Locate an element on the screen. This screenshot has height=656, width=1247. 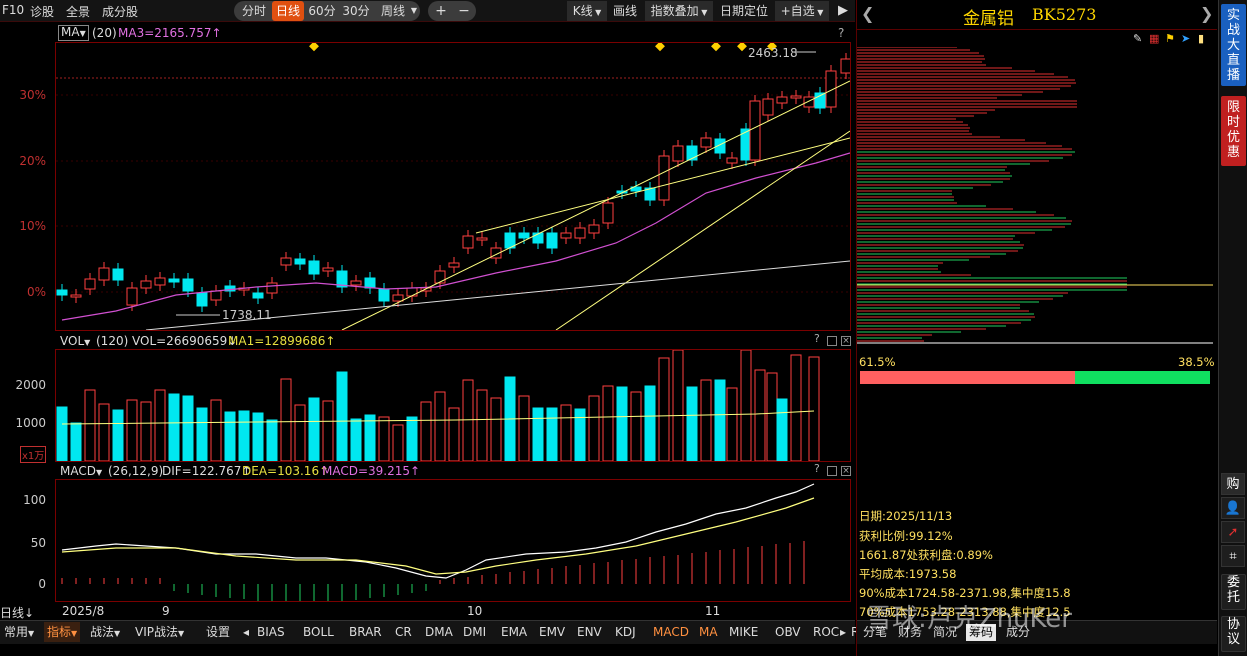
indicator-tab-cr: CR is located at coordinates (403, 632).